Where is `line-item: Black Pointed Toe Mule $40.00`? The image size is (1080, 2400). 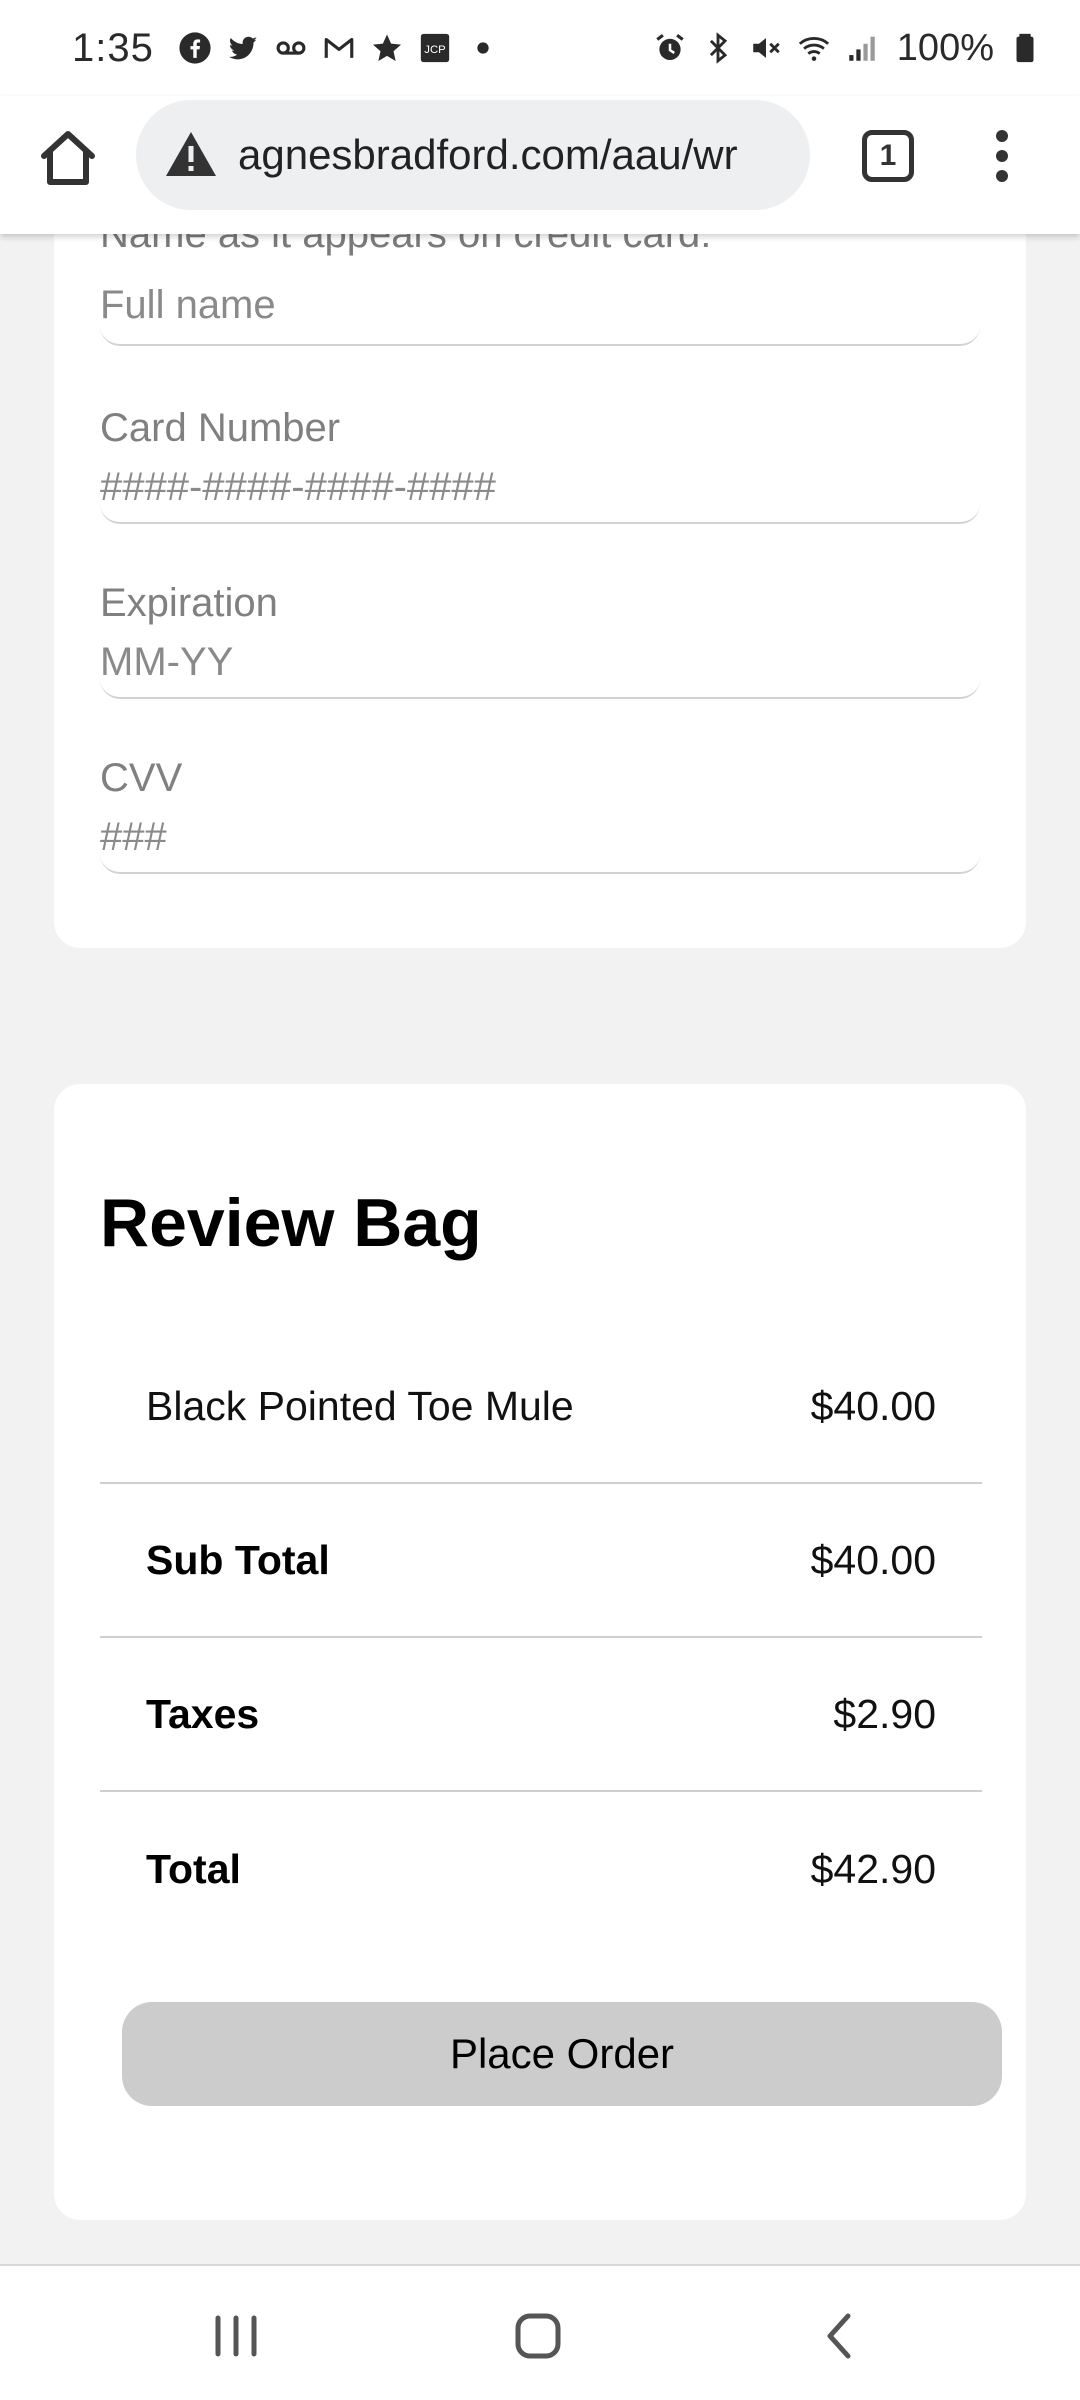 line-item: Black Pointed Toe Mule $40.00 is located at coordinates (541, 1407).